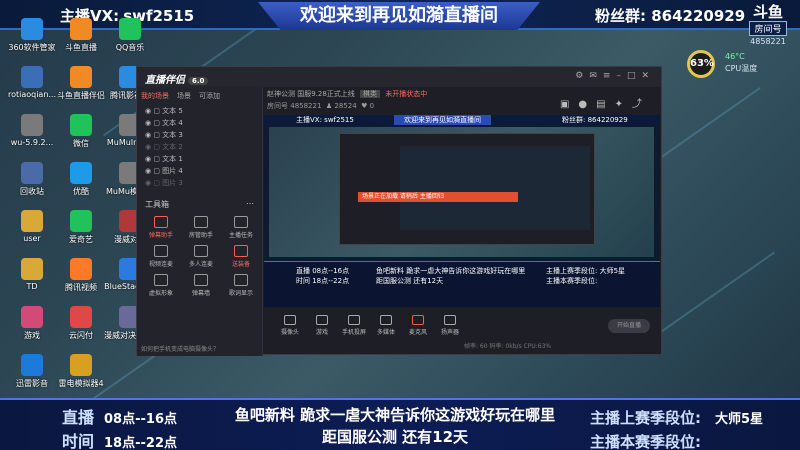  What do you see at coordinates (32, 226) in the screenshot?
I see `desktop-icon: user` at bounding box center [32, 226].